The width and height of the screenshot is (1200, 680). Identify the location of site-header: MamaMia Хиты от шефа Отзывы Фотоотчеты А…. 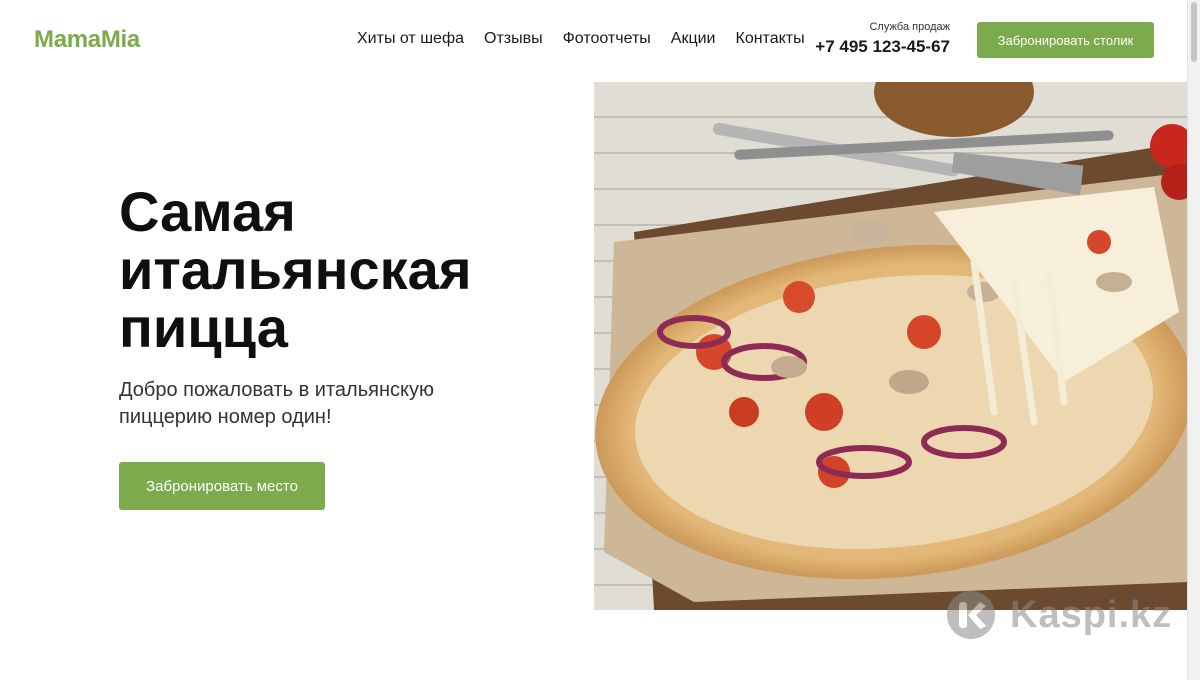
(594, 40).